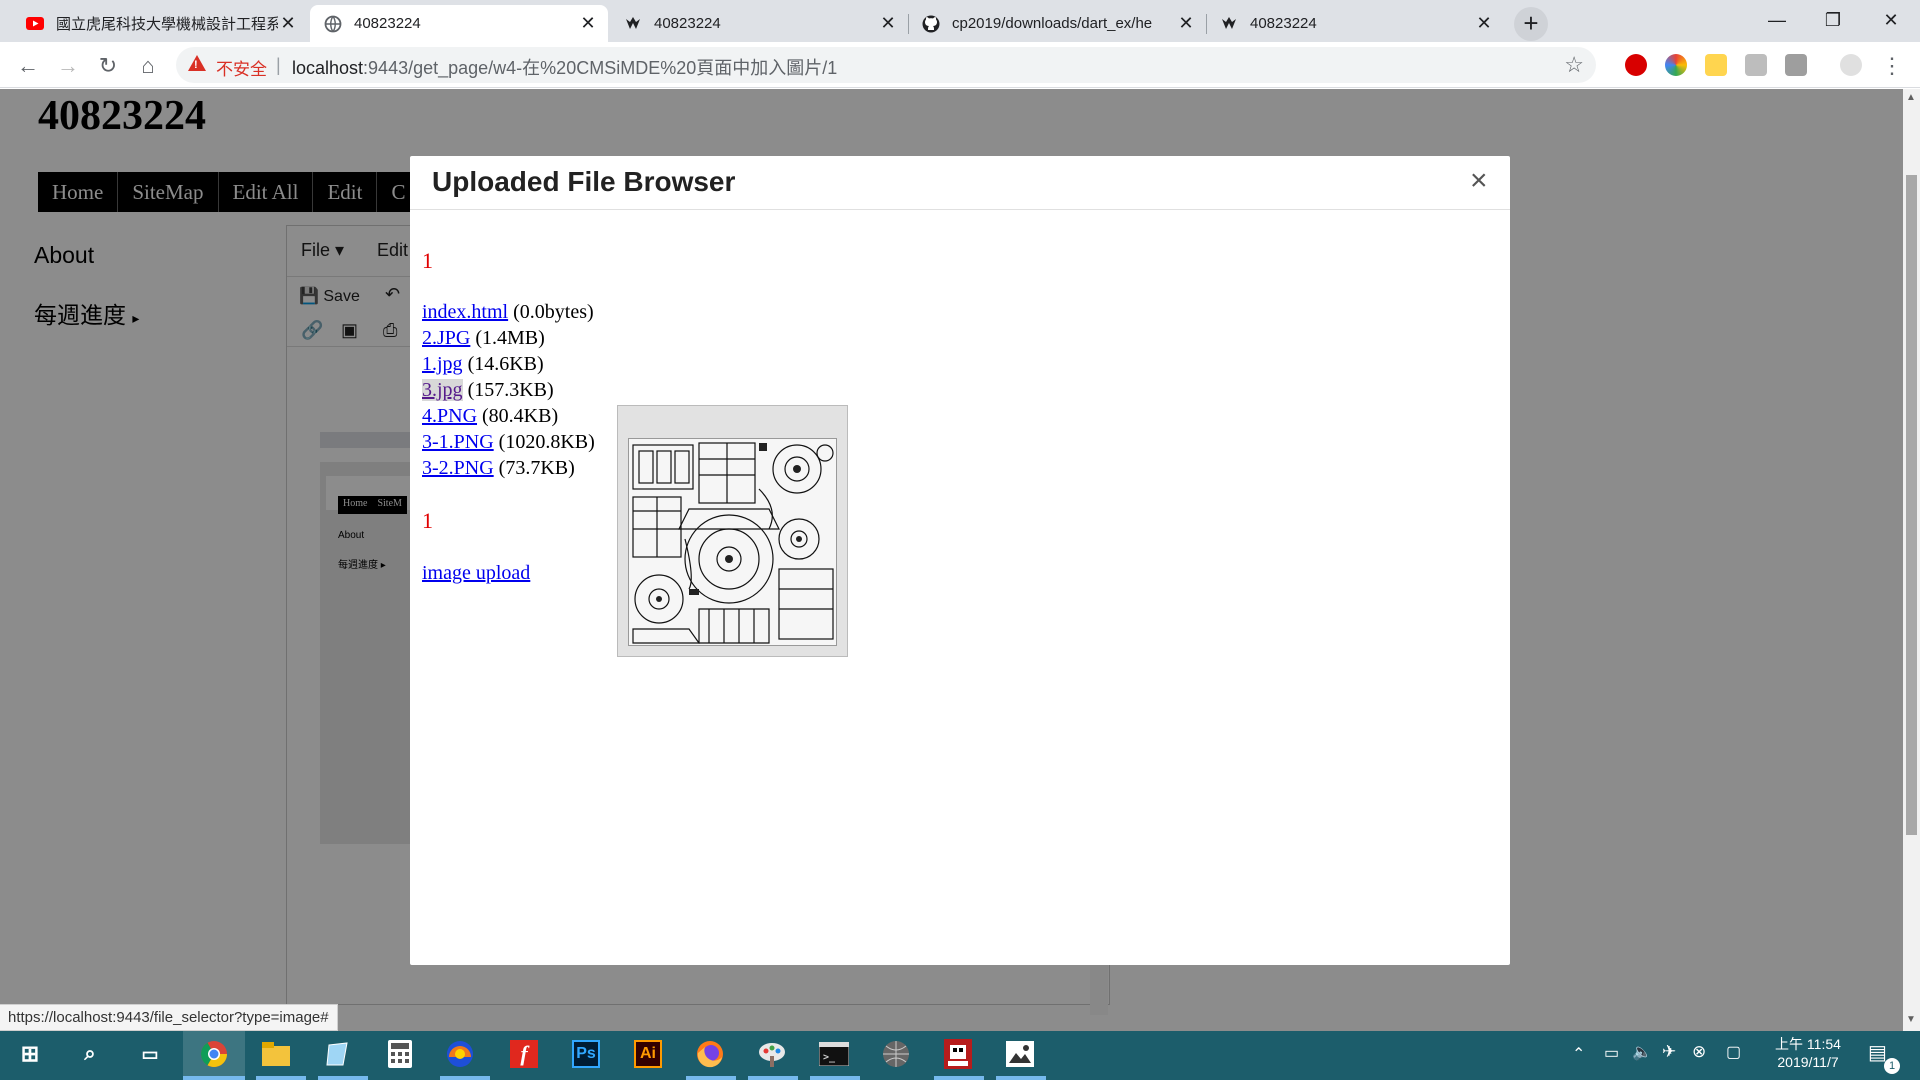  I want to click on modal-close-icon: ×, so click(1479, 181).